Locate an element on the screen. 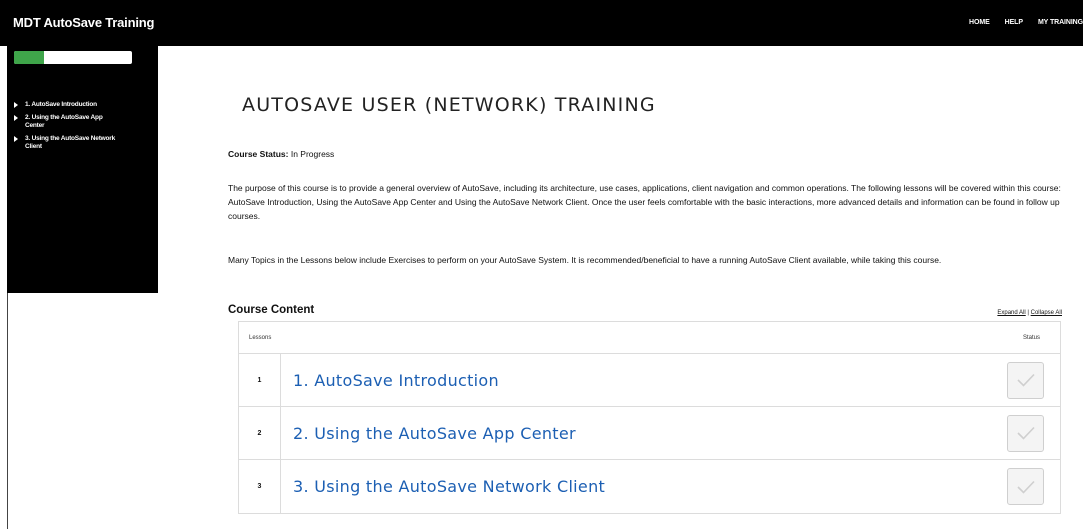 Image resolution: width=1083 pixels, height=529 pixels. course-status-label: Course Status: is located at coordinates (258, 154).